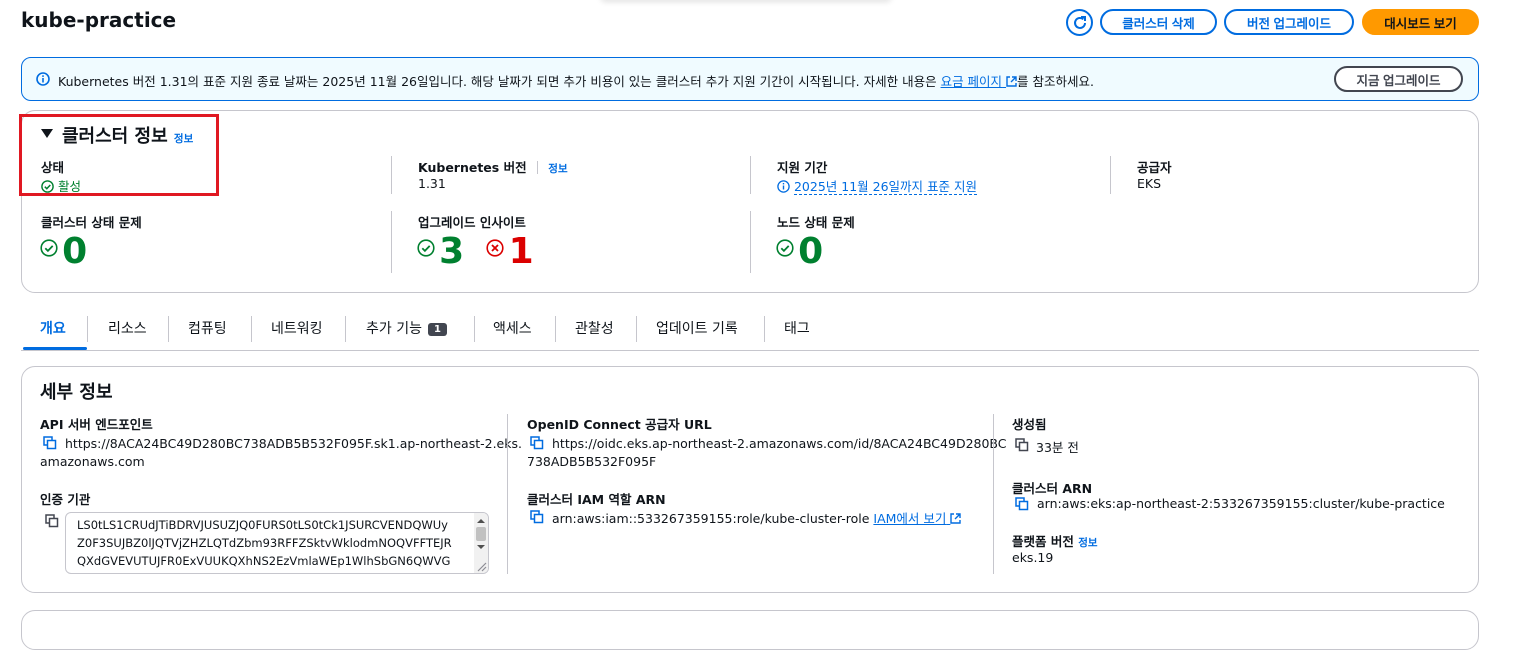  What do you see at coordinates (472, 167) in the screenshot?
I see `k8s-version-label-text: Kubernetes 버전` at bounding box center [472, 167].